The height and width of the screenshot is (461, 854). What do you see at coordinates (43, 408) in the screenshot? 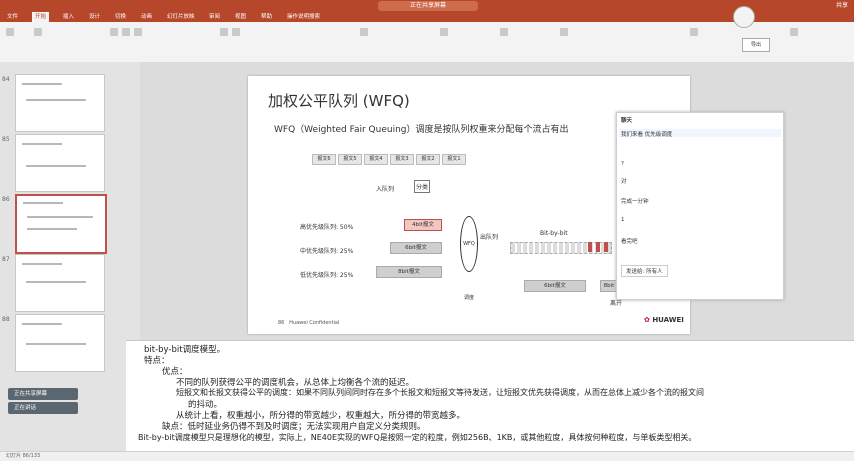
I see `speaking-toast: 正在讲话` at bounding box center [43, 408].